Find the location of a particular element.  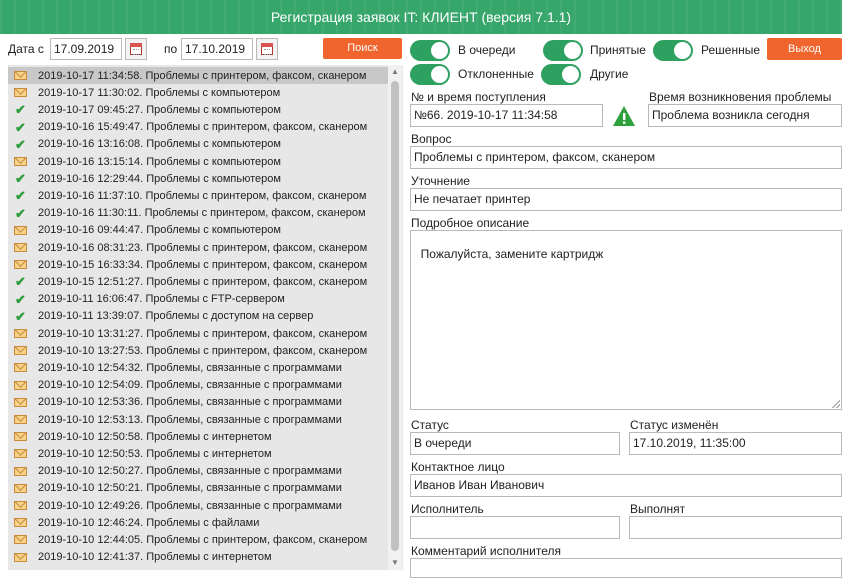

toggle-rejected is located at coordinates (430, 74).